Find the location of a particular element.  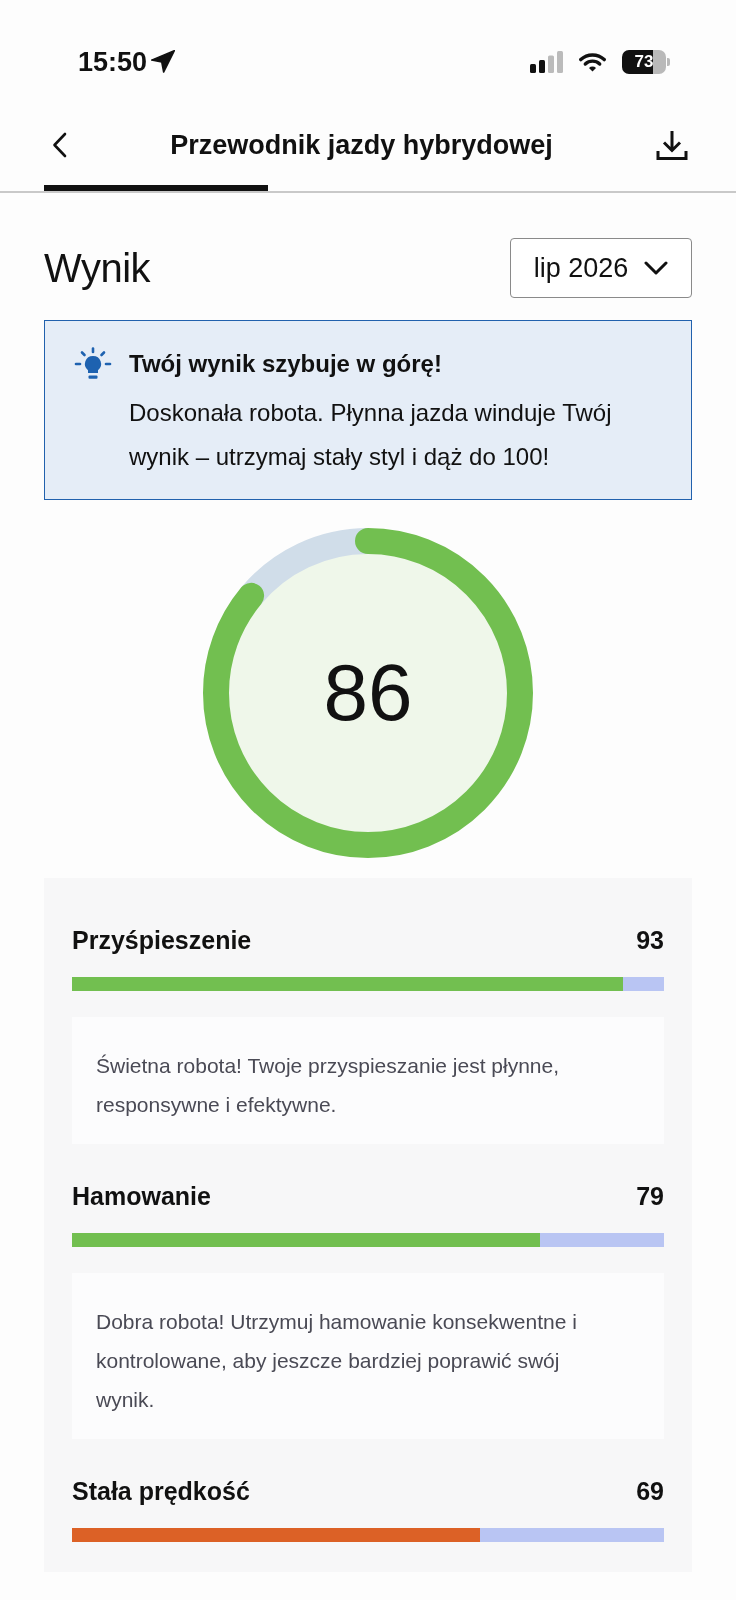

wifi-icon is located at coordinates (592, 61).